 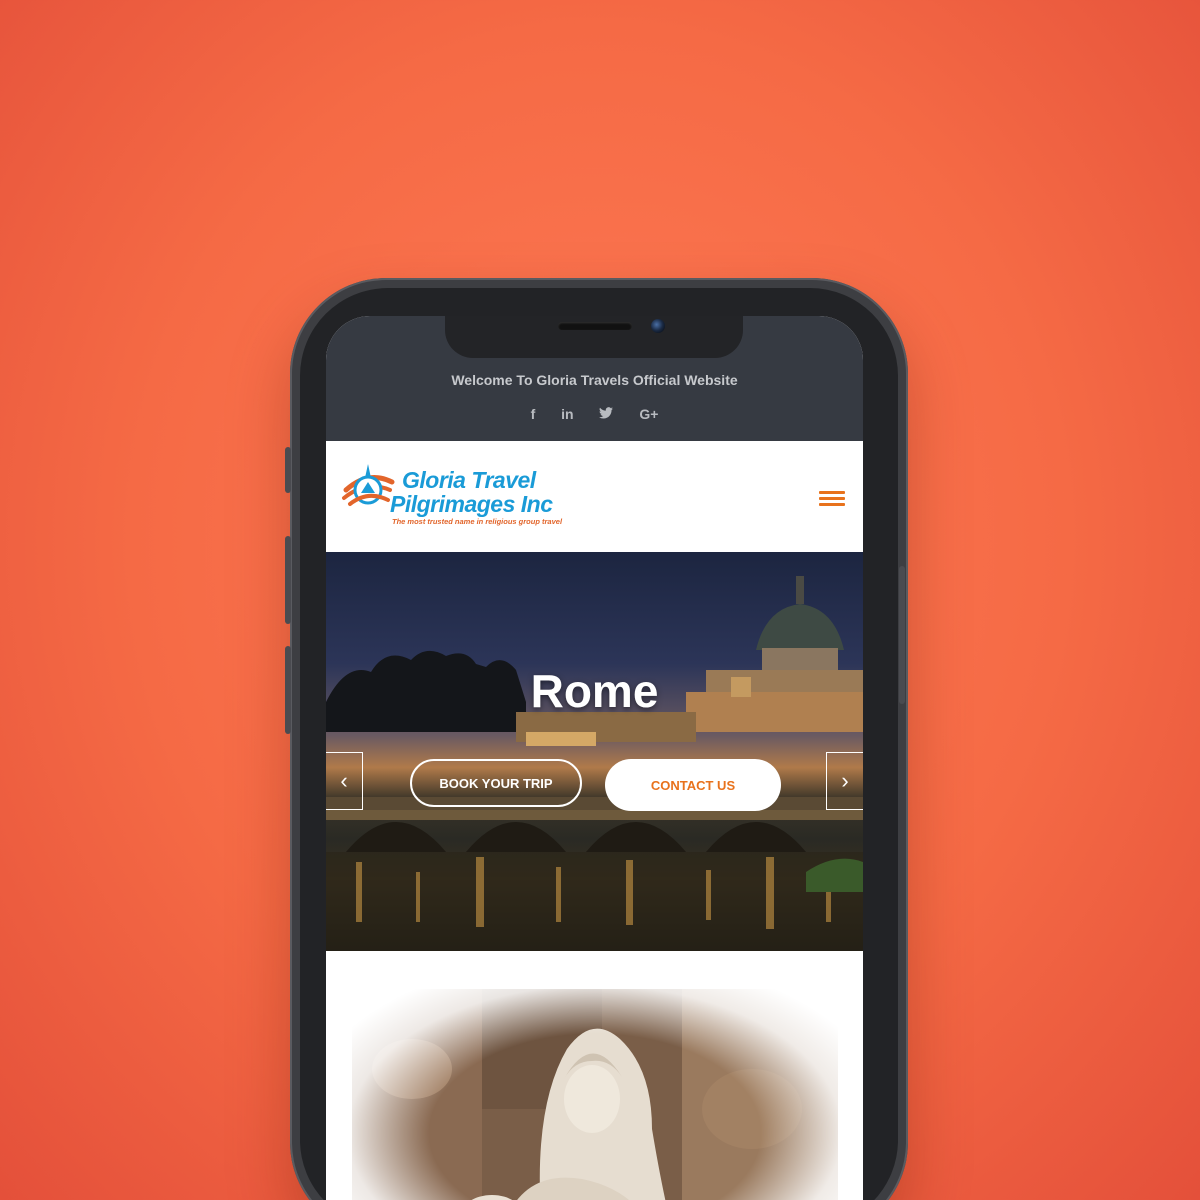 I want to click on rome-skyline-image, so click(x=594, y=763).